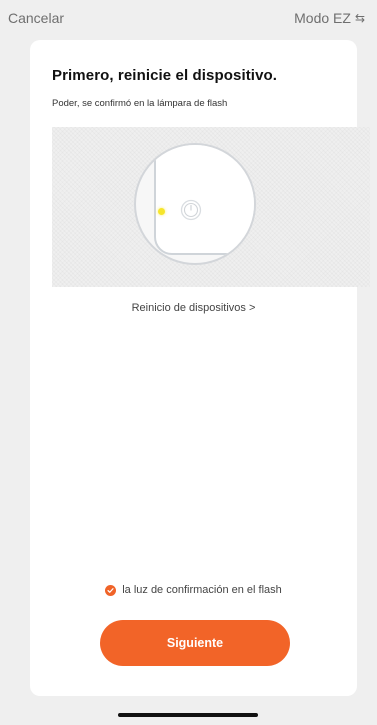 The height and width of the screenshot is (725, 377). I want to click on cancel-button: Cancelar, so click(36, 18).